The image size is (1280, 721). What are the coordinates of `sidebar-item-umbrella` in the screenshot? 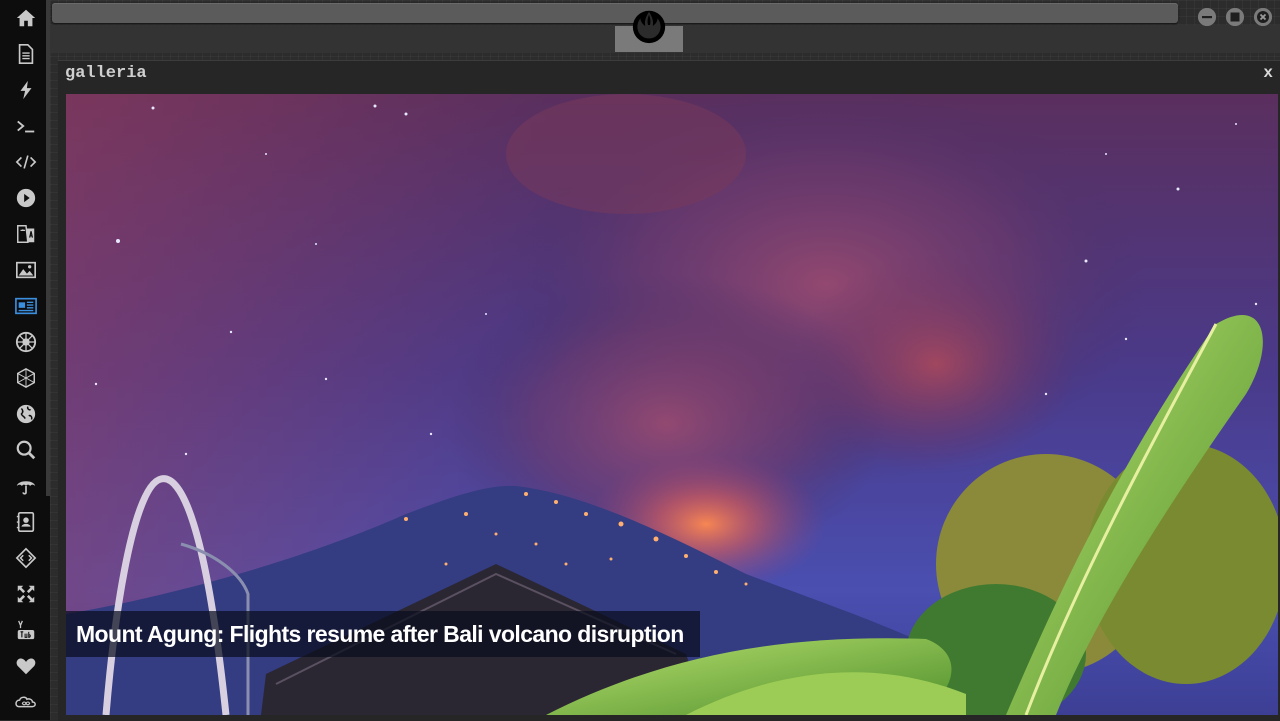 It's located at (26, 486).